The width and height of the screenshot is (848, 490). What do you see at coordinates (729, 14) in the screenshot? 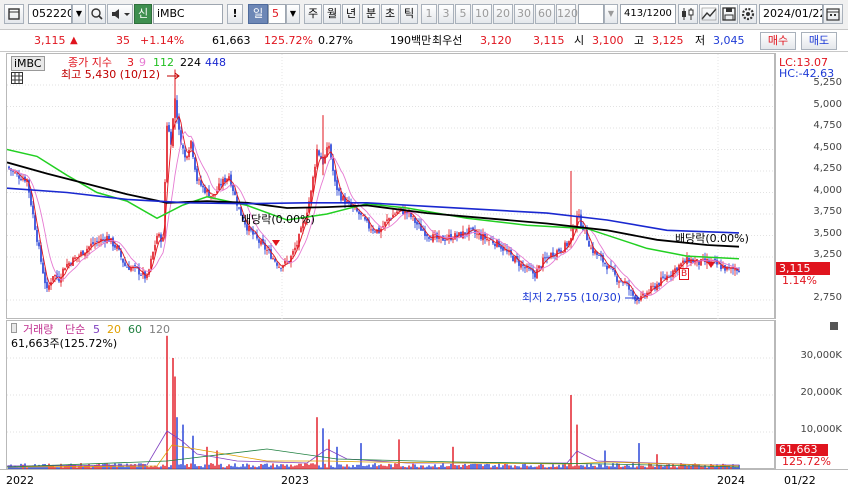
I see `save-icon` at bounding box center [729, 14].